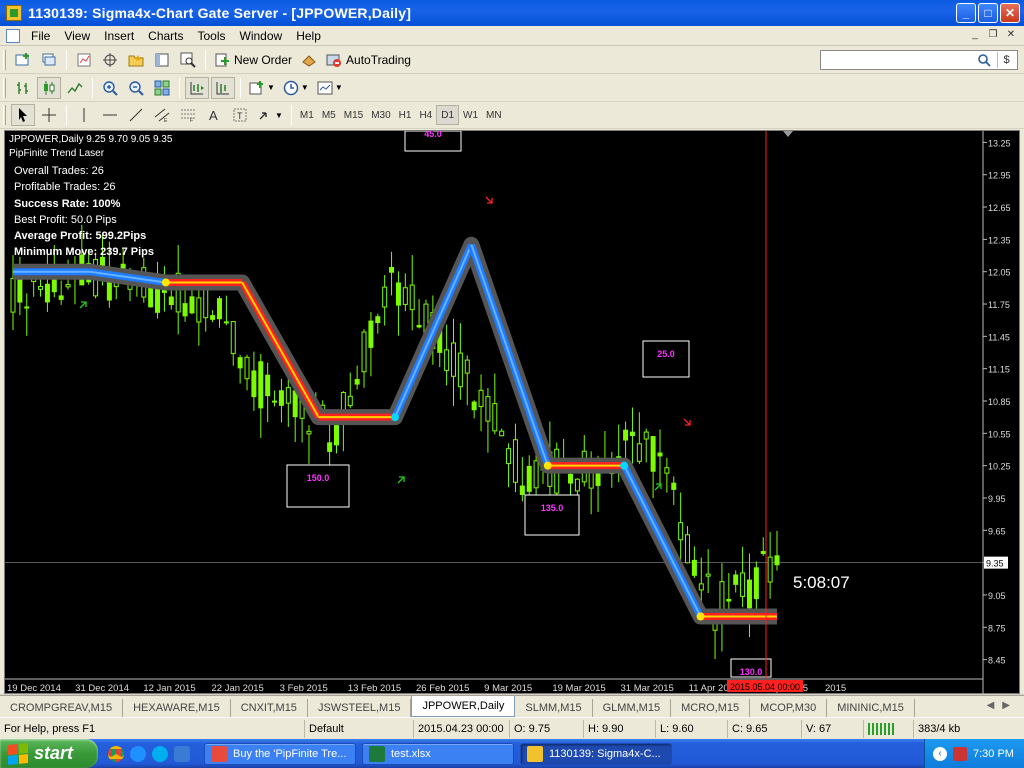  Describe the element at coordinates (871, 708) in the screenshot. I see `tab-mininic: MININIC,M15` at that location.